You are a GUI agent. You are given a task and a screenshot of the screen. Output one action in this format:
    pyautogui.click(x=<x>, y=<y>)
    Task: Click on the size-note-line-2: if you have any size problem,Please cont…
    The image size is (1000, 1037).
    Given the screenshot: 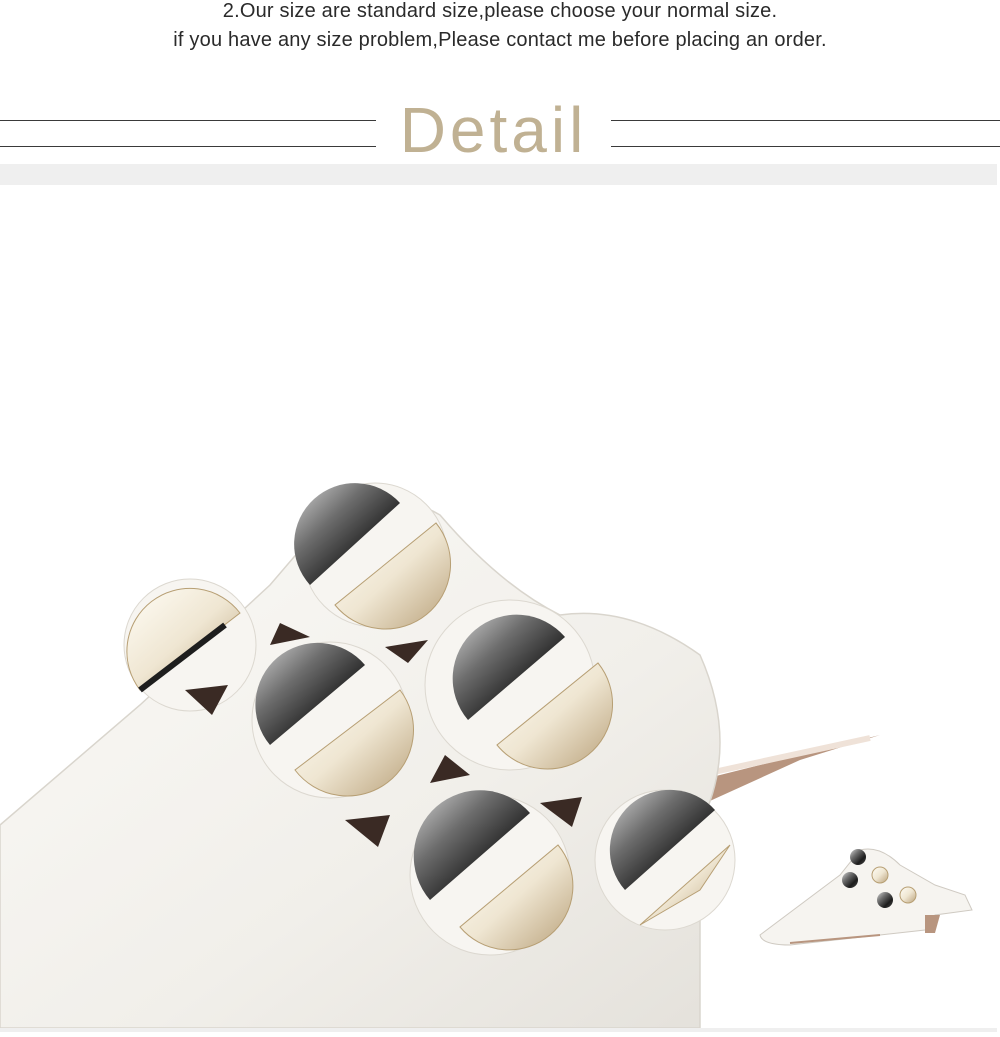 What is the action you would take?
    pyautogui.click(x=500, y=40)
    